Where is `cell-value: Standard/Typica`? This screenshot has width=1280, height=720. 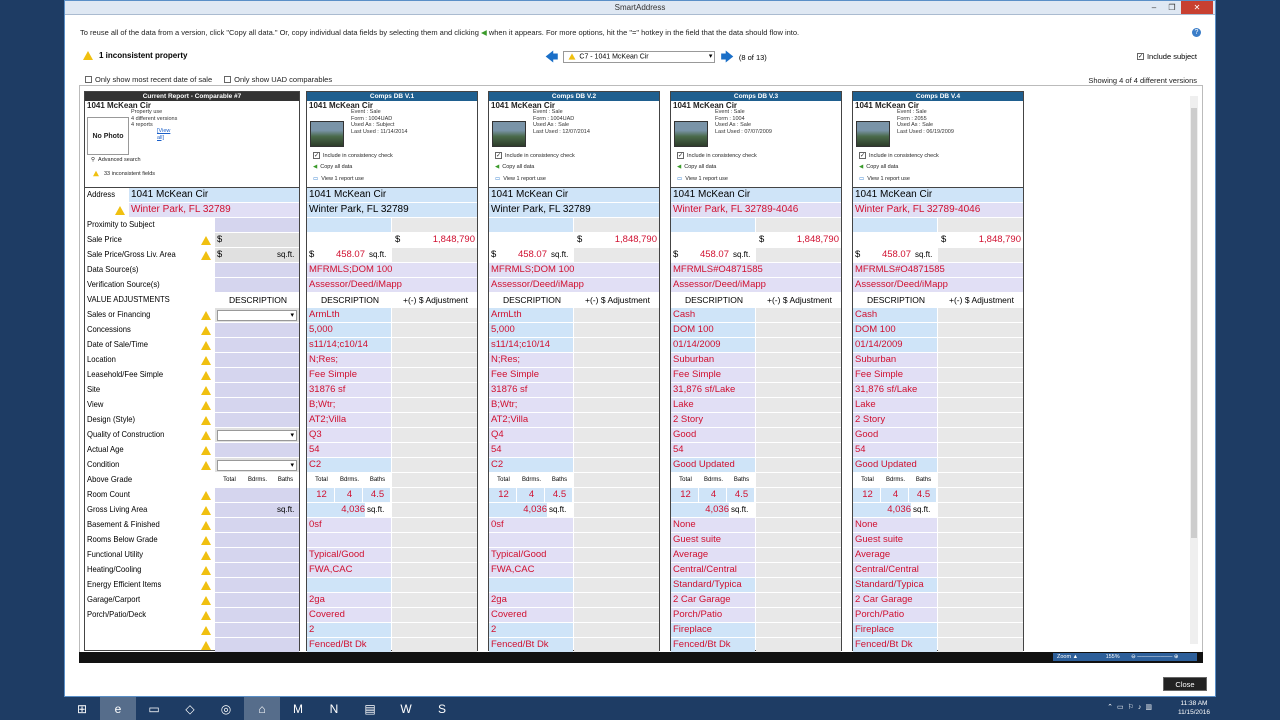 cell-value: Standard/Typica is located at coordinates (713, 585).